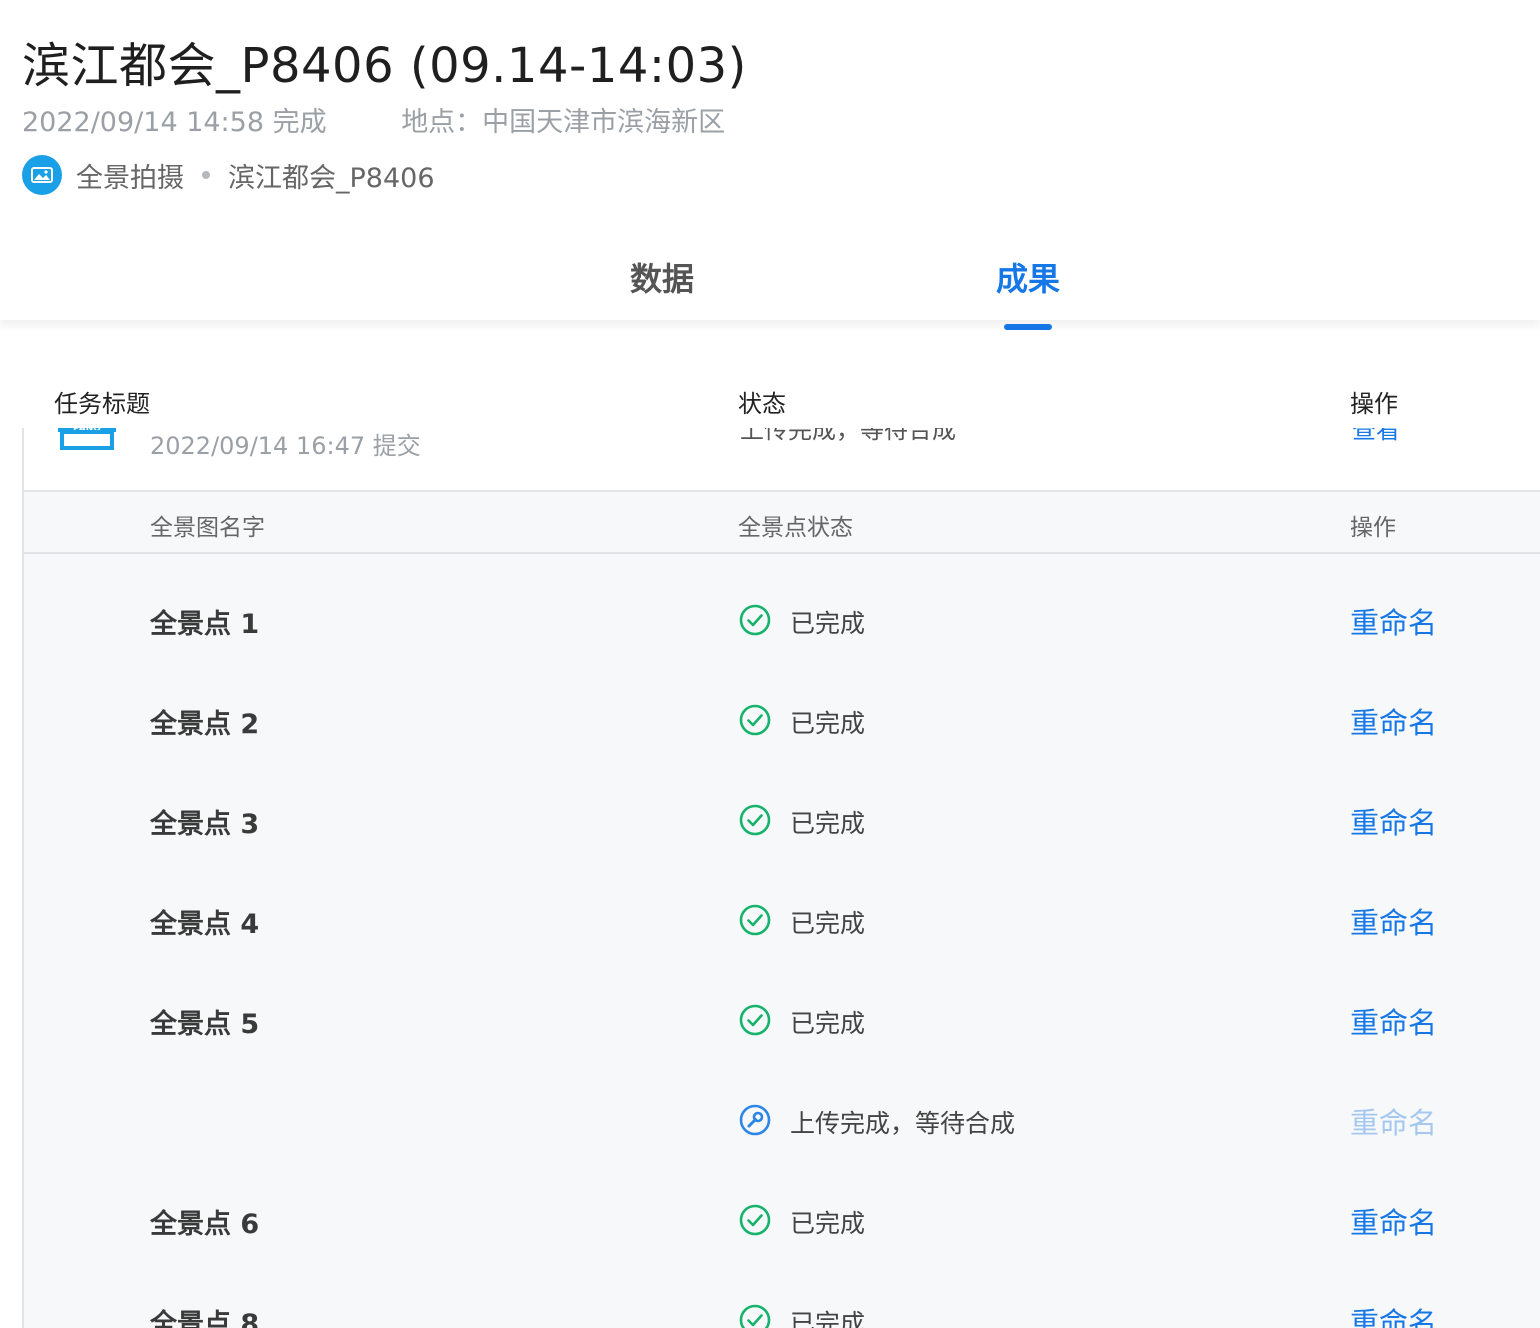 The width and height of the screenshot is (1540, 1328). What do you see at coordinates (782, 1120) in the screenshot?
I see `table-row: 上传完成，等待合成 重命名` at bounding box center [782, 1120].